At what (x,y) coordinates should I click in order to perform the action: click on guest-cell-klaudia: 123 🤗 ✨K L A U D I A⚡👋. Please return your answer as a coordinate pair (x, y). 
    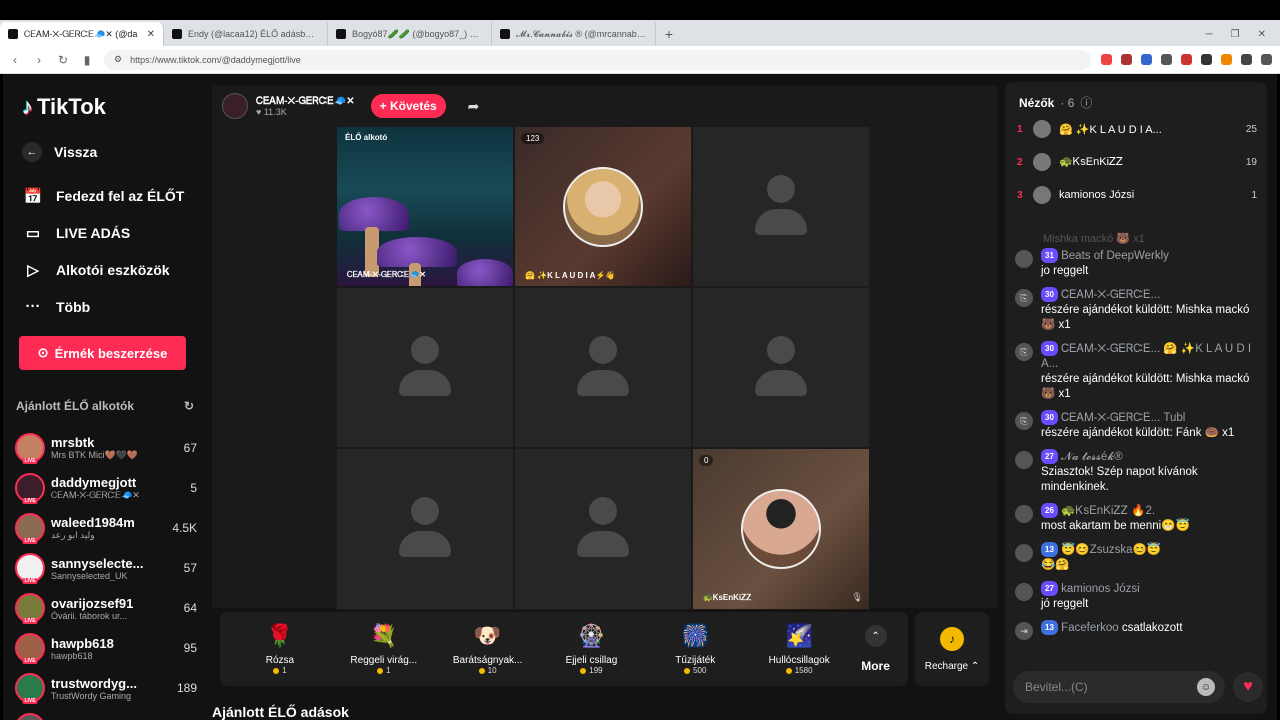
    Looking at the image, I should click on (603, 206).